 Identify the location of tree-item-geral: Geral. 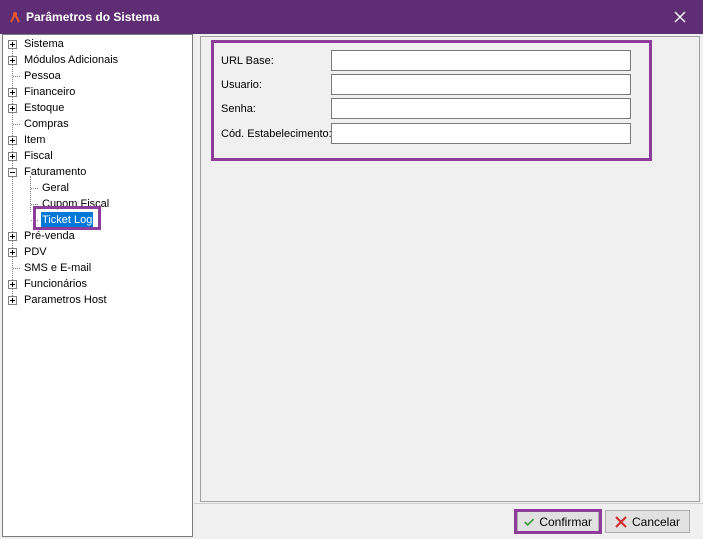
(97, 188).